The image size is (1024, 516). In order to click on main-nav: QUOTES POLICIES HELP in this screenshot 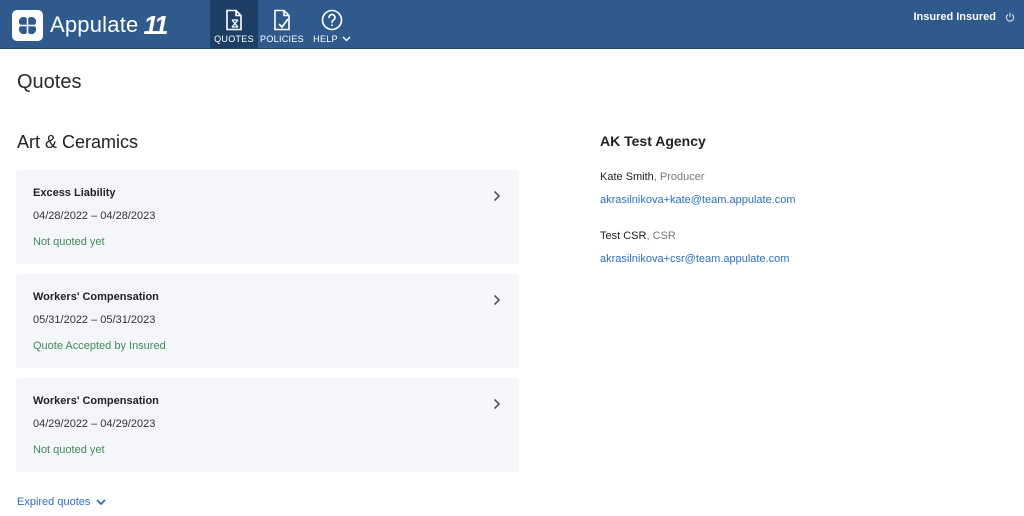, I will do `click(283, 24)`.